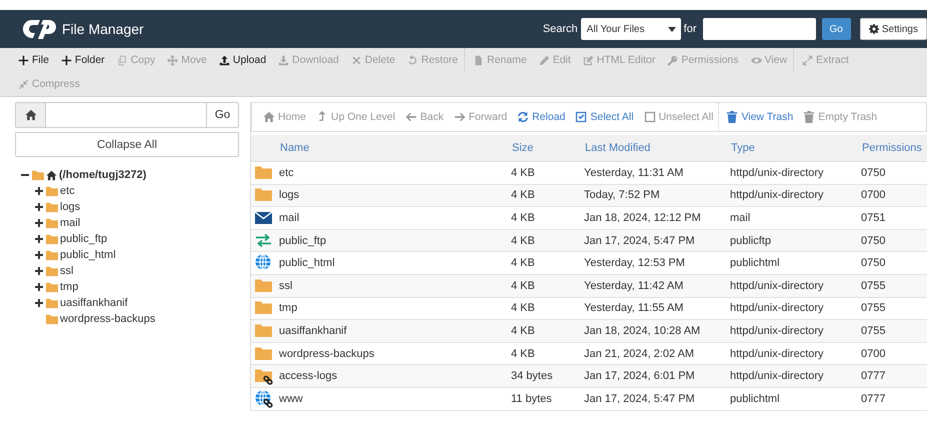 This screenshot has width=927, height=423. What do you see at coordinates (547, 376) in the screenshot?
I see `size-cell: 34 bytes` at bounding box center [547, 376].